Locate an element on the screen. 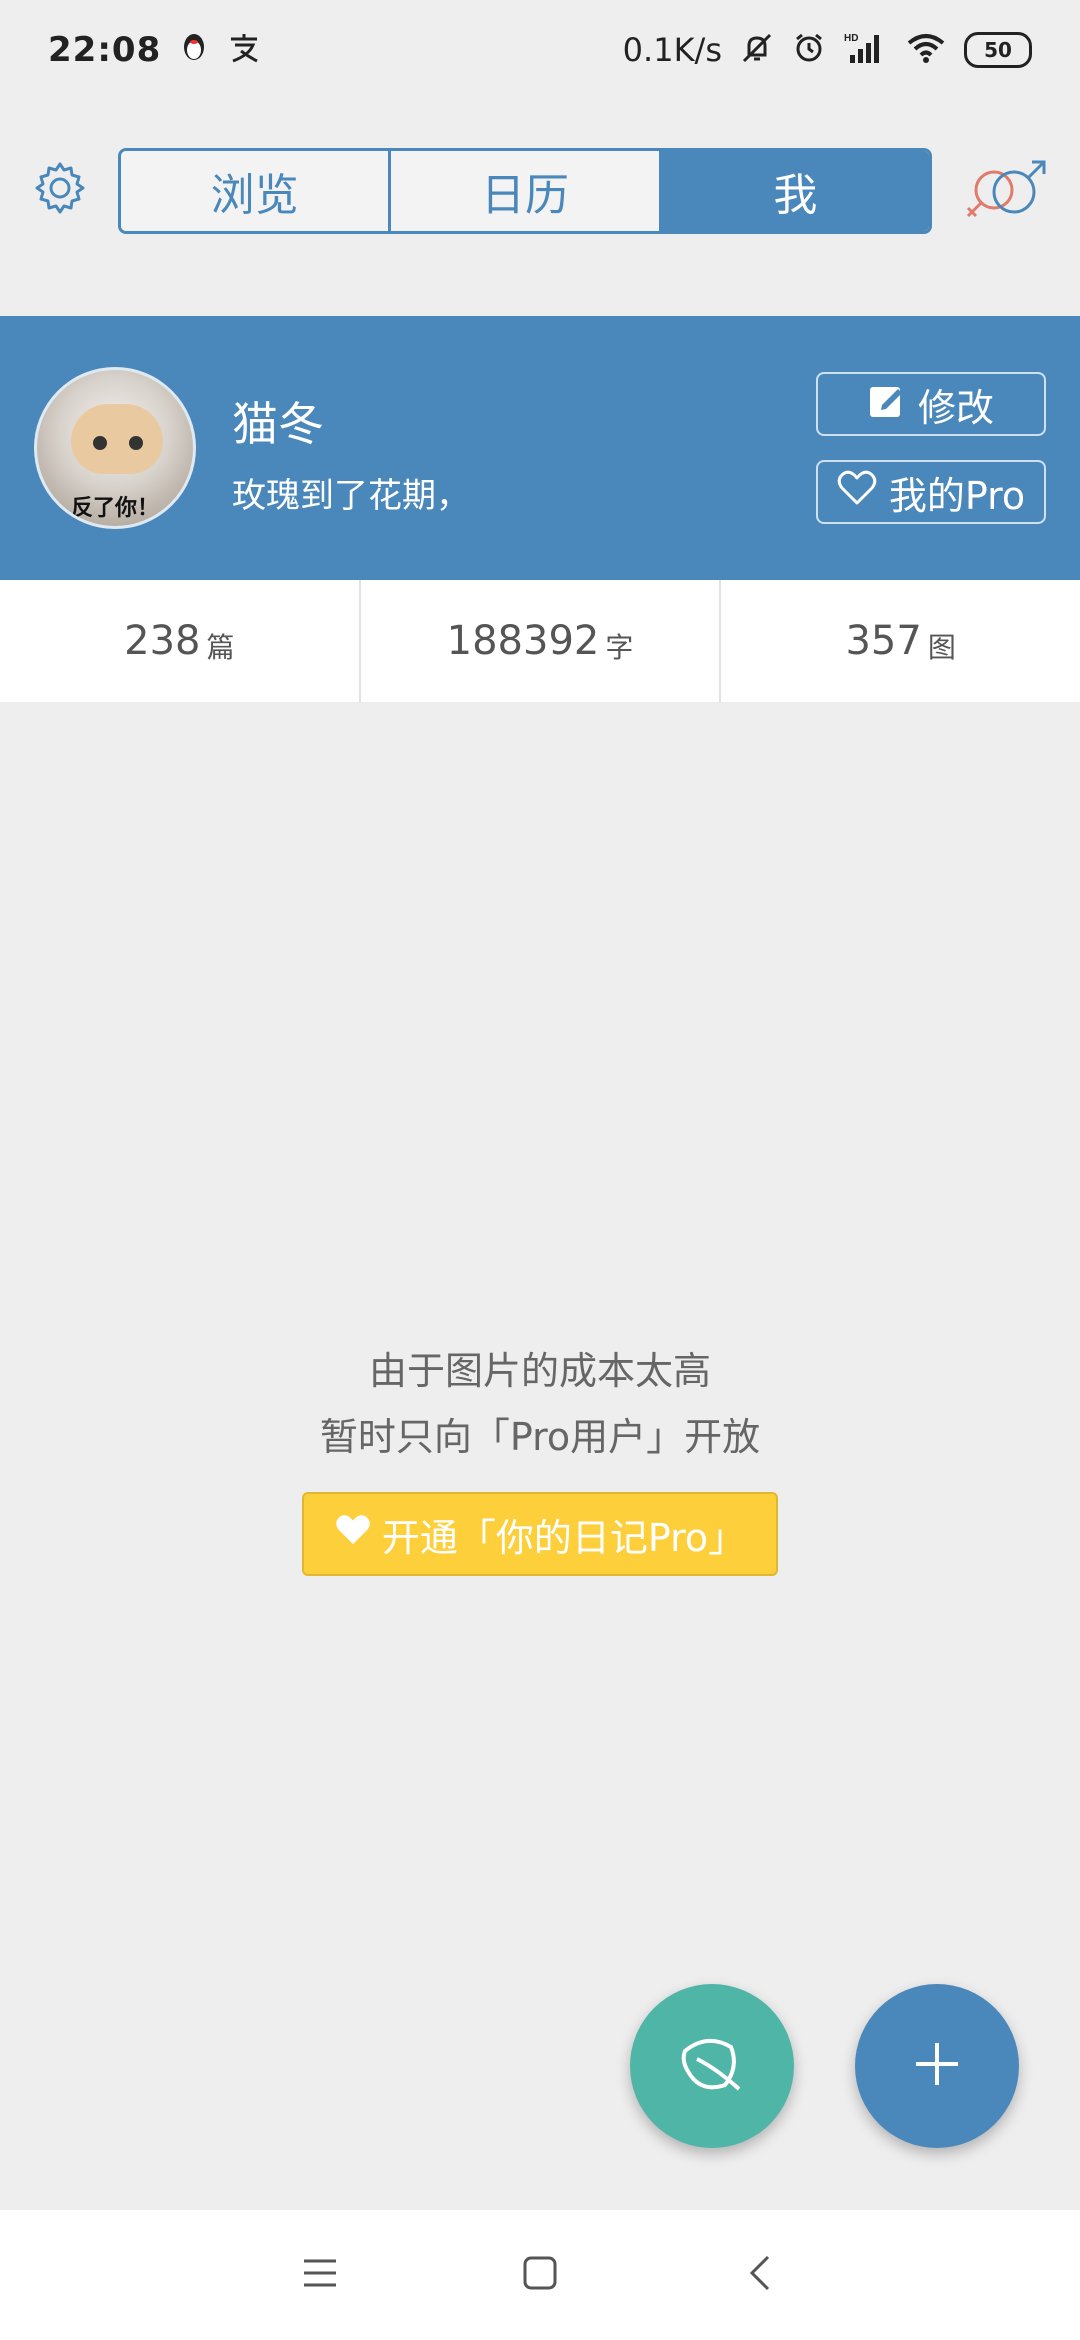 The image size is (1080, 2340). back-nav-button is located at coordinates (760, 2275).